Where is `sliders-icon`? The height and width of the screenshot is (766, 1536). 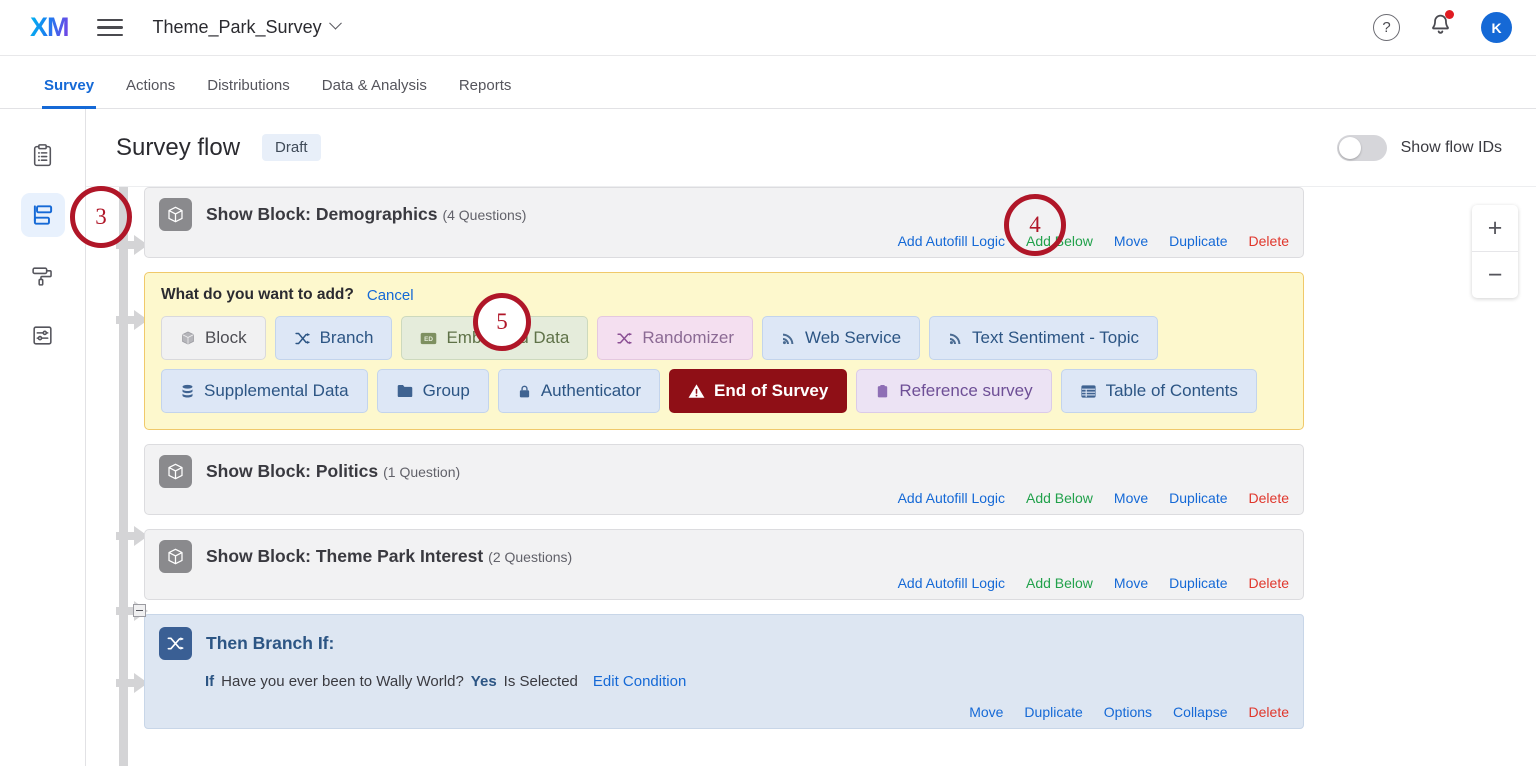 sliders-icon is located at coordinates (42, 335).